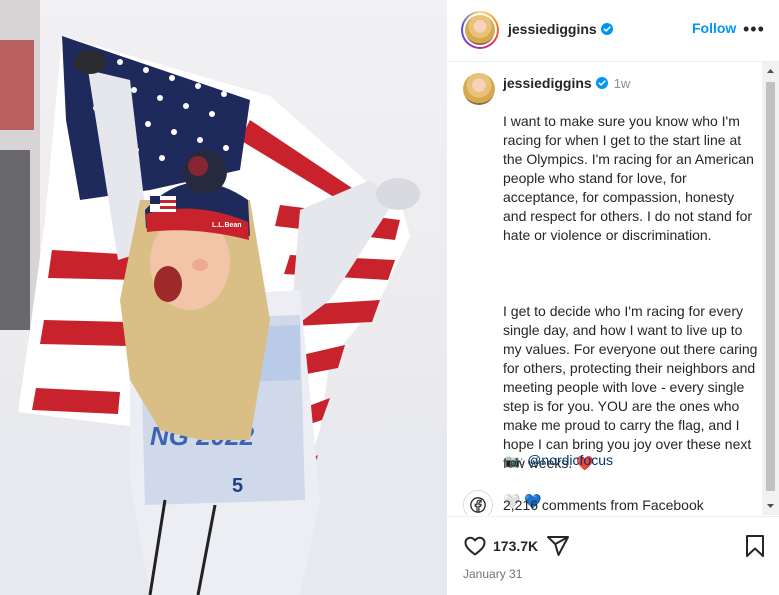  What do you see at coordinates (492, 574) in the screenshot?
I see `post-date: January 31` at bounding box center [492, 574].